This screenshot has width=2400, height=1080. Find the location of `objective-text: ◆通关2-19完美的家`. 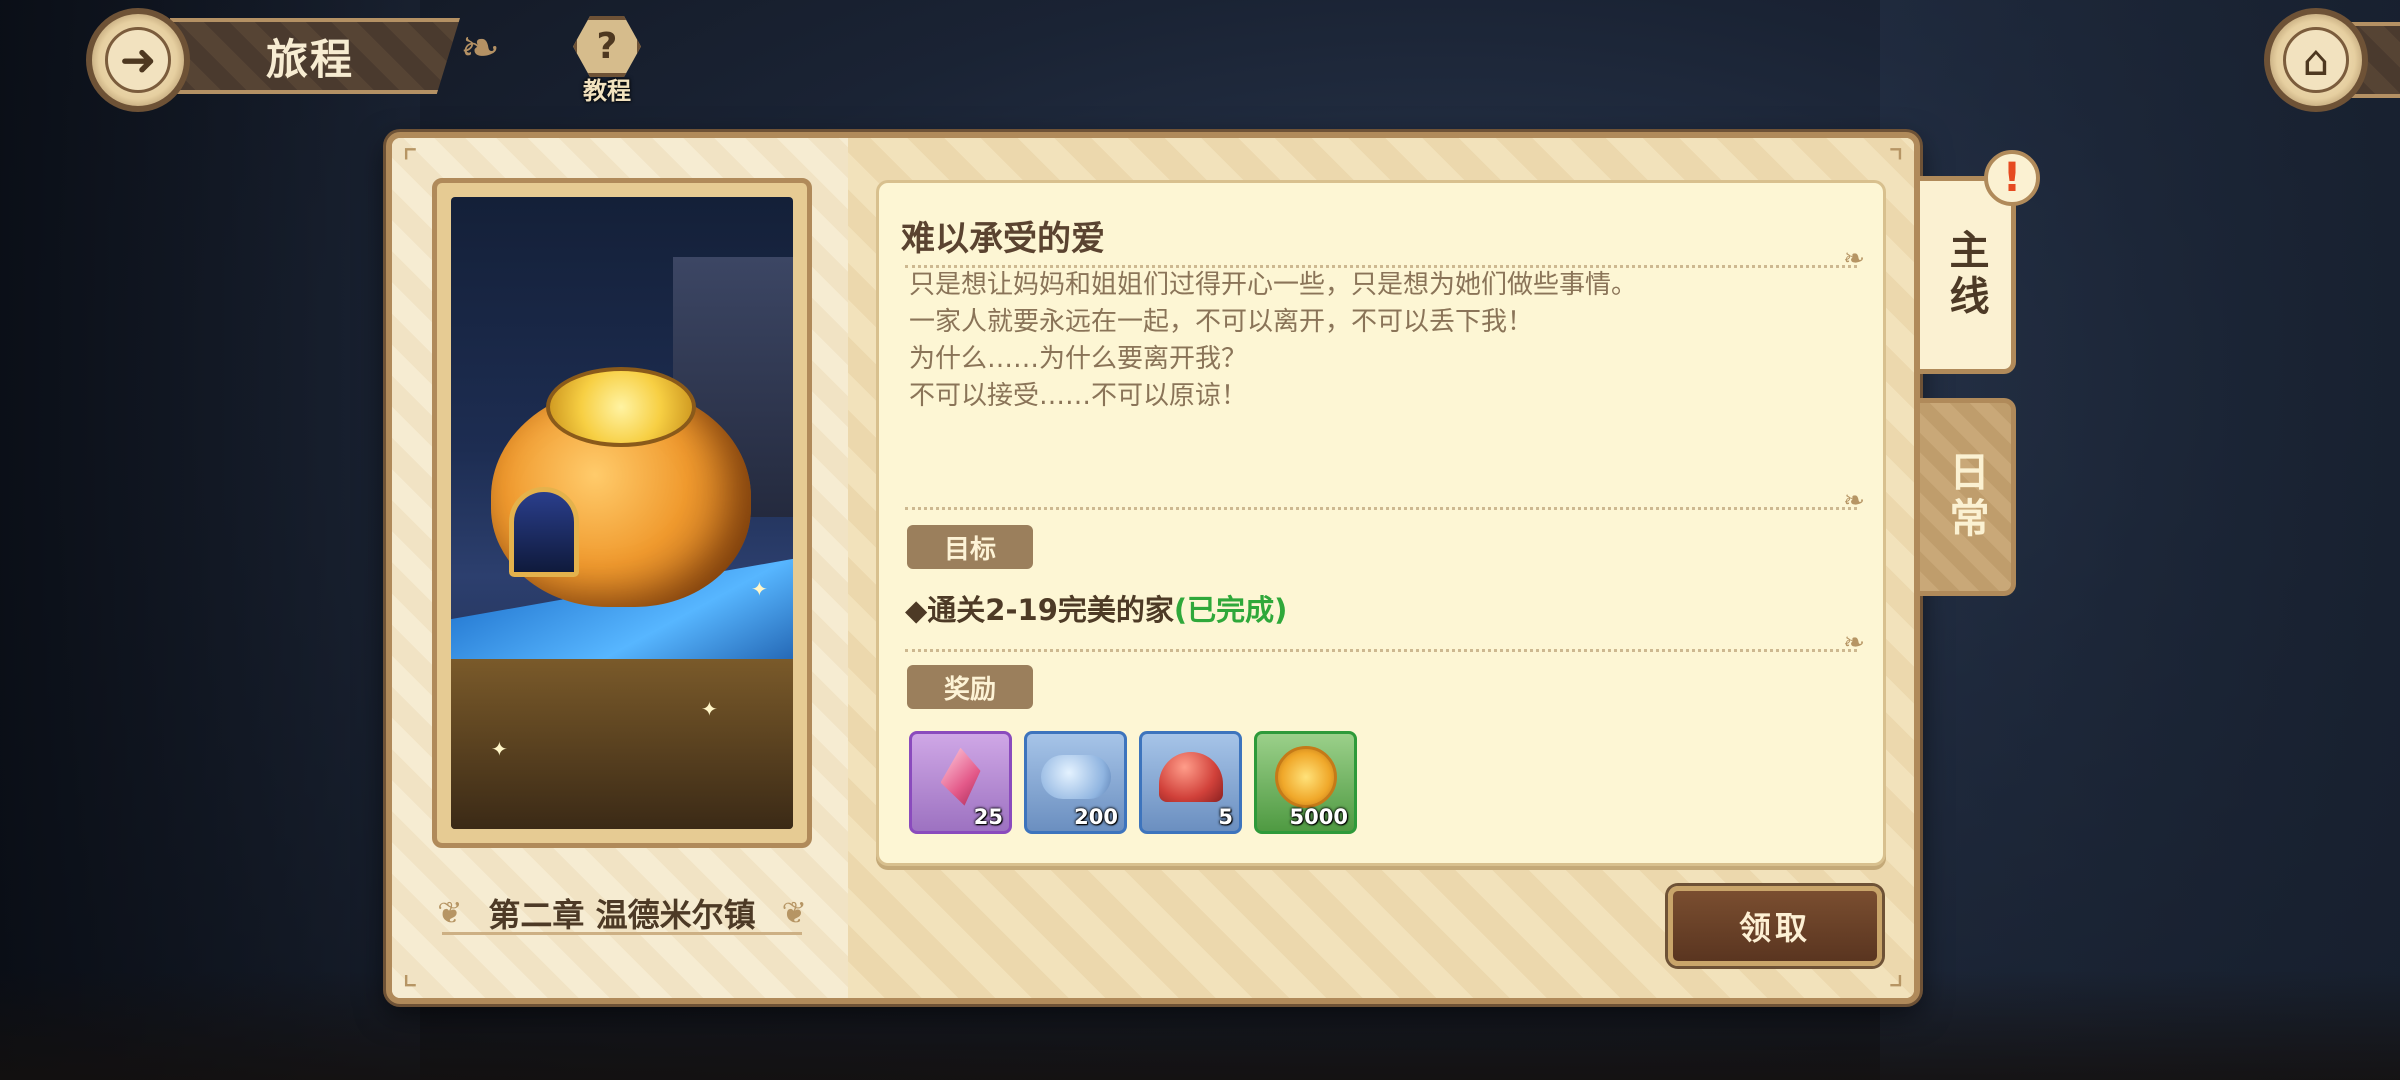

objective-text: ◆通关2-19完美的家 is located at coordinates (1039, 610).